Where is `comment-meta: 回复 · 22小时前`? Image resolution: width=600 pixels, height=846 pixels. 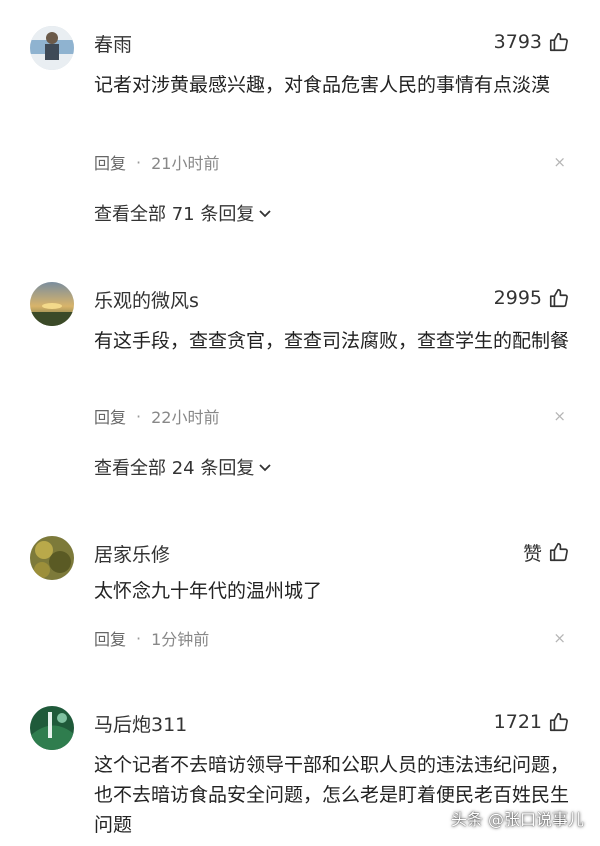 comment-meta: 回复 · 22小时前 is located at coordinates (156, 416).